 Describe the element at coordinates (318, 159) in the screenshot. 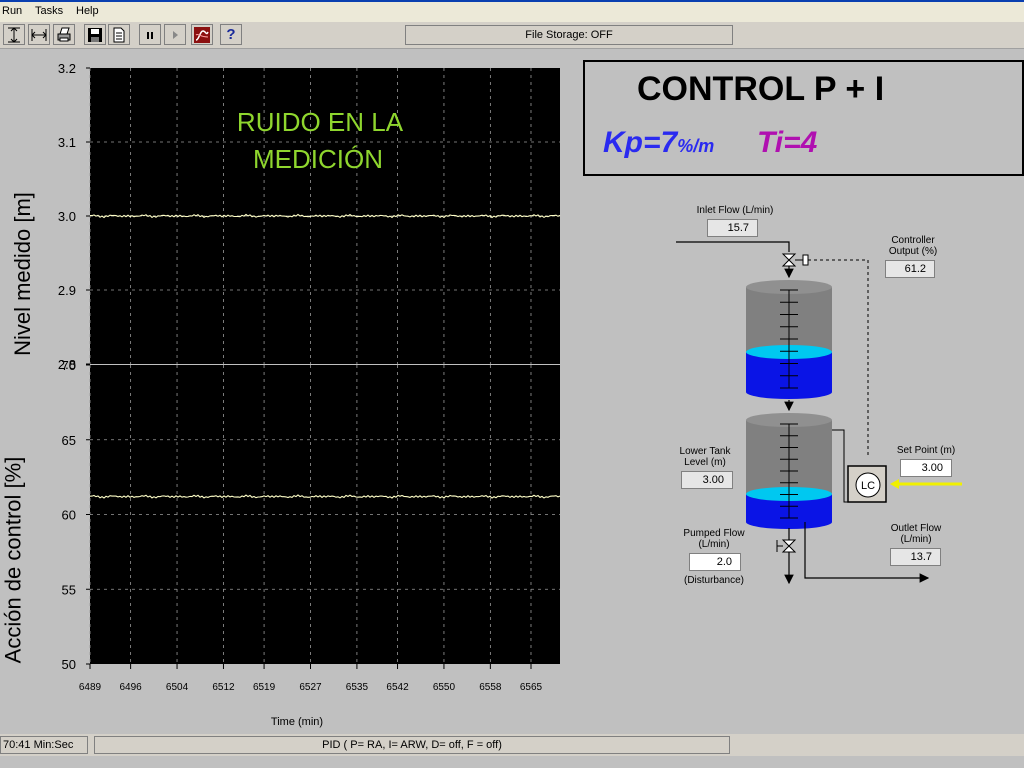

I see `annotation-line-2: MEDICIÓN` at that location.